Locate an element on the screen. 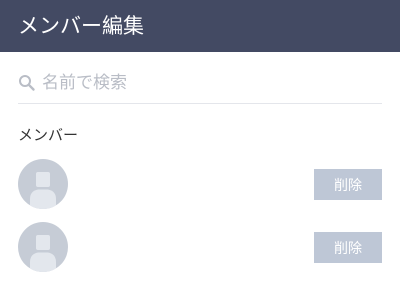 This screenshot has width=400, height=301. search-icon is located at coordinates (27, 83).